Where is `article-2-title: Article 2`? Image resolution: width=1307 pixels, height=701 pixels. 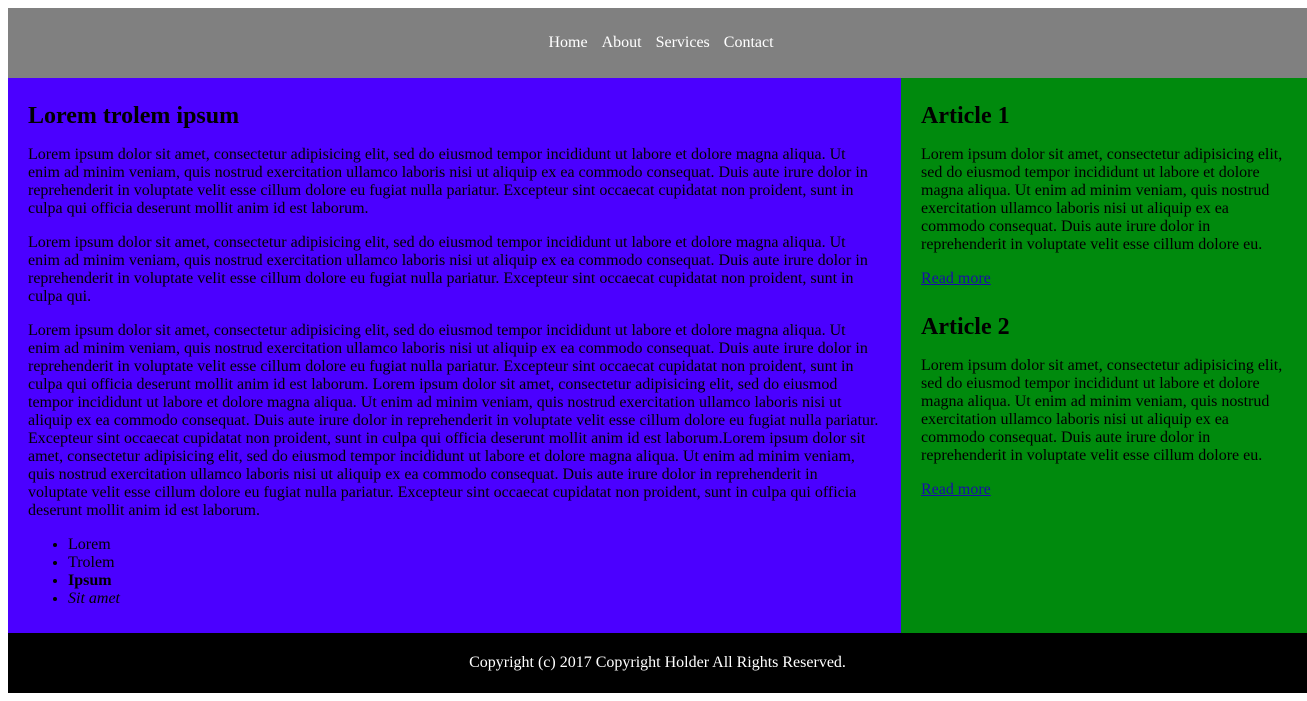 article-2-title: Article 2 is located at coordinates (965, 327).